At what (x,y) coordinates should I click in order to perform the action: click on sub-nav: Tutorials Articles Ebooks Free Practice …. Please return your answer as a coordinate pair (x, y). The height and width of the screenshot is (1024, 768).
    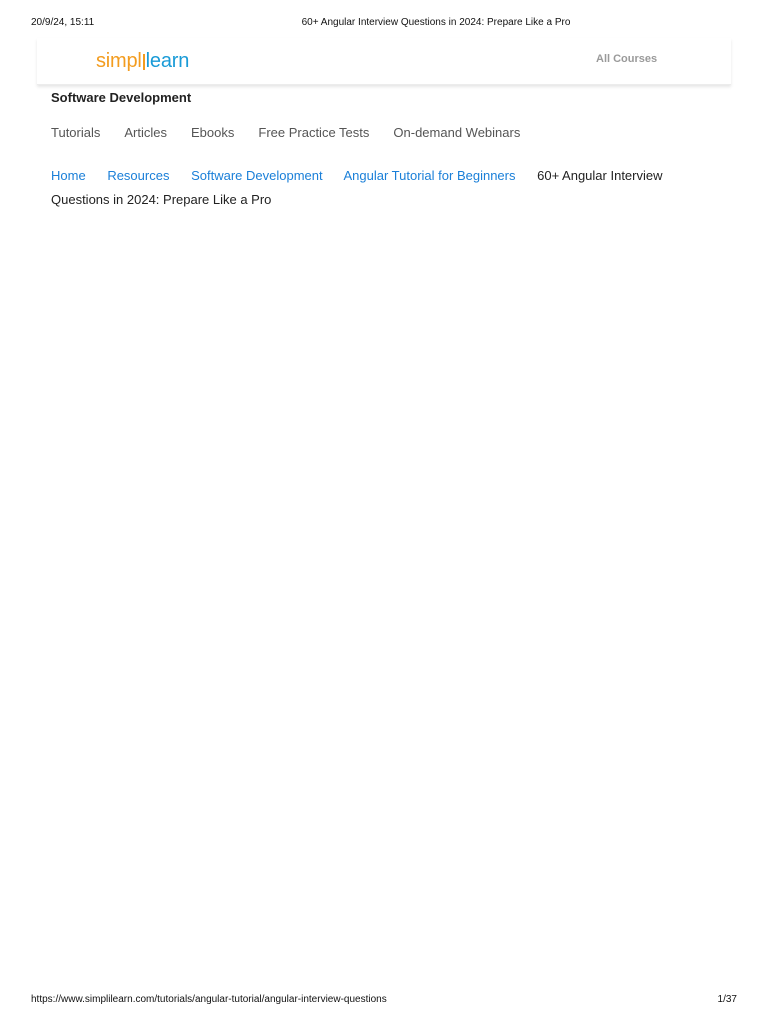
    Looking at the image, I should click on (285, 132).